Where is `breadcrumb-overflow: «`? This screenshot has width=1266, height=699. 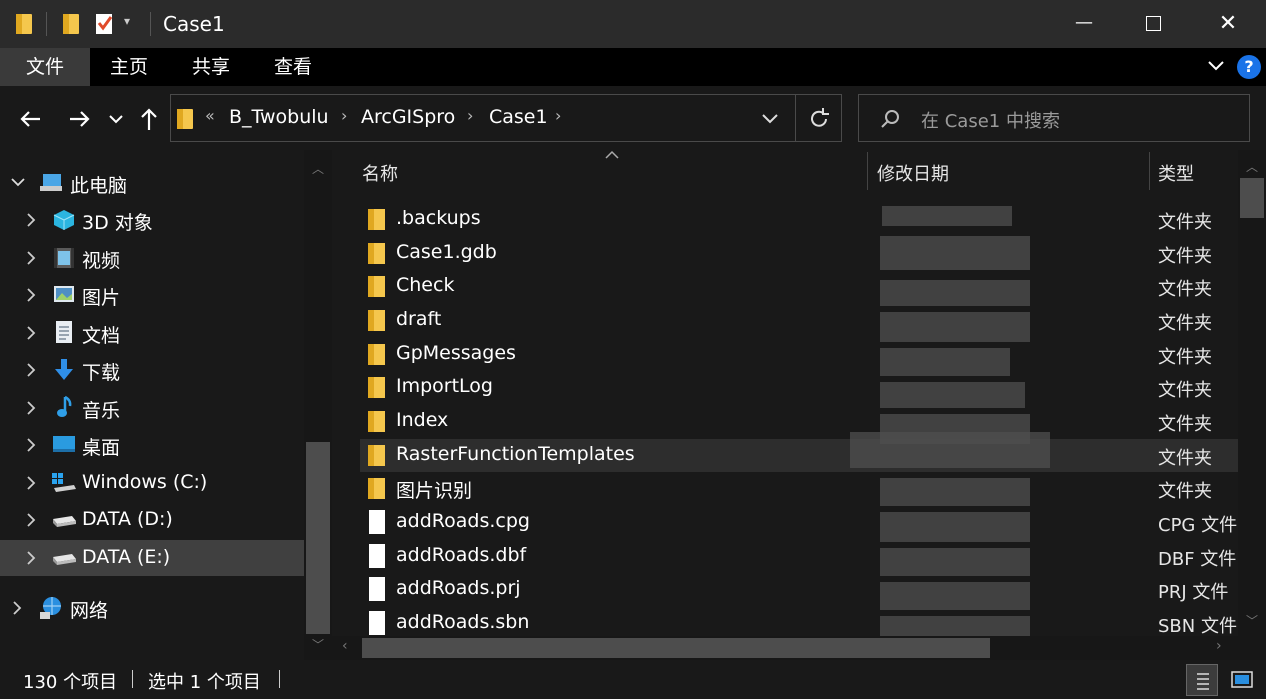 breadcrumb-overflow: « is located at coordinates (210, 115).